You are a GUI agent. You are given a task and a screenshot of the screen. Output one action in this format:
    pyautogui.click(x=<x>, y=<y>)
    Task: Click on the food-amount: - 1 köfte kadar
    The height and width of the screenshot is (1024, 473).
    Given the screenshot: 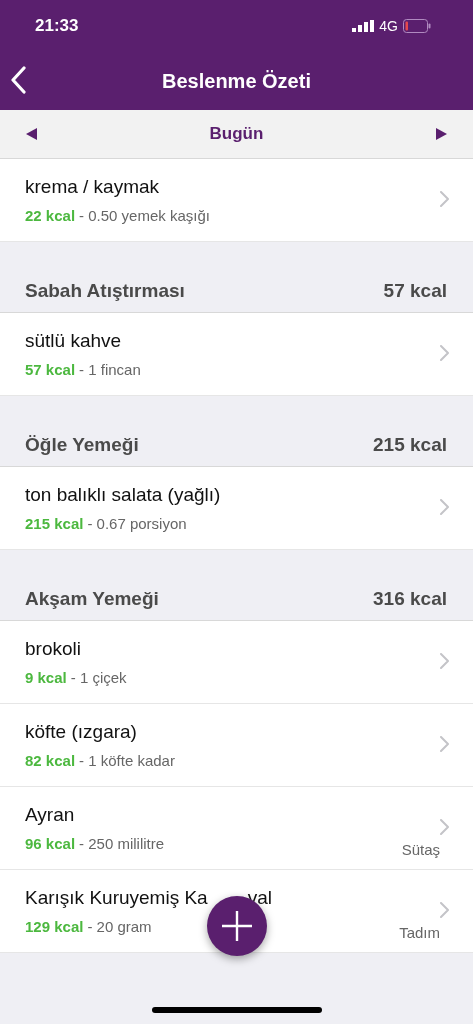 What is the action you would take?
    pyautogui.click(x=127, y=760)
    